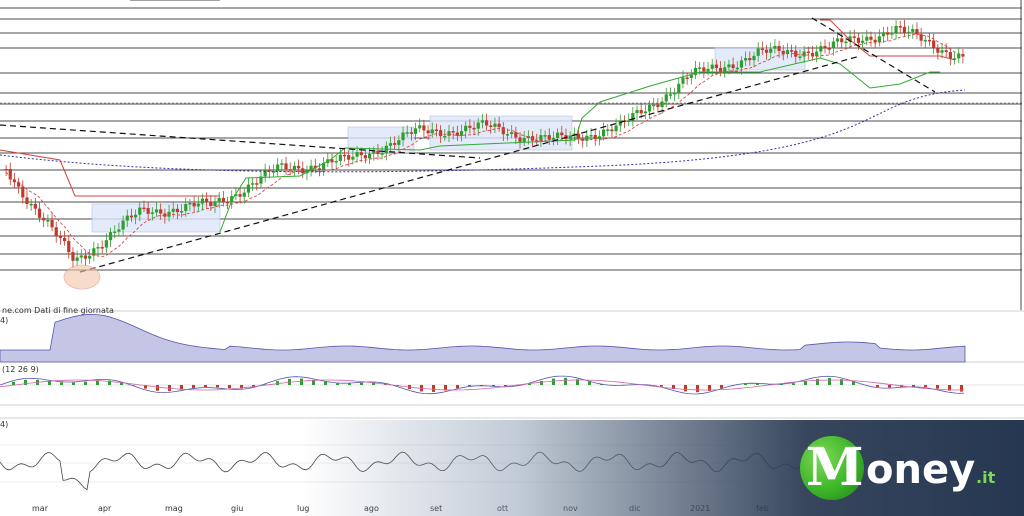 Image resolution: width=1024 pixels, height=516 pixels. Describe the element at coordinates (921, 470) in the screenshot. I see `logo-wordmark: oney` at that location.